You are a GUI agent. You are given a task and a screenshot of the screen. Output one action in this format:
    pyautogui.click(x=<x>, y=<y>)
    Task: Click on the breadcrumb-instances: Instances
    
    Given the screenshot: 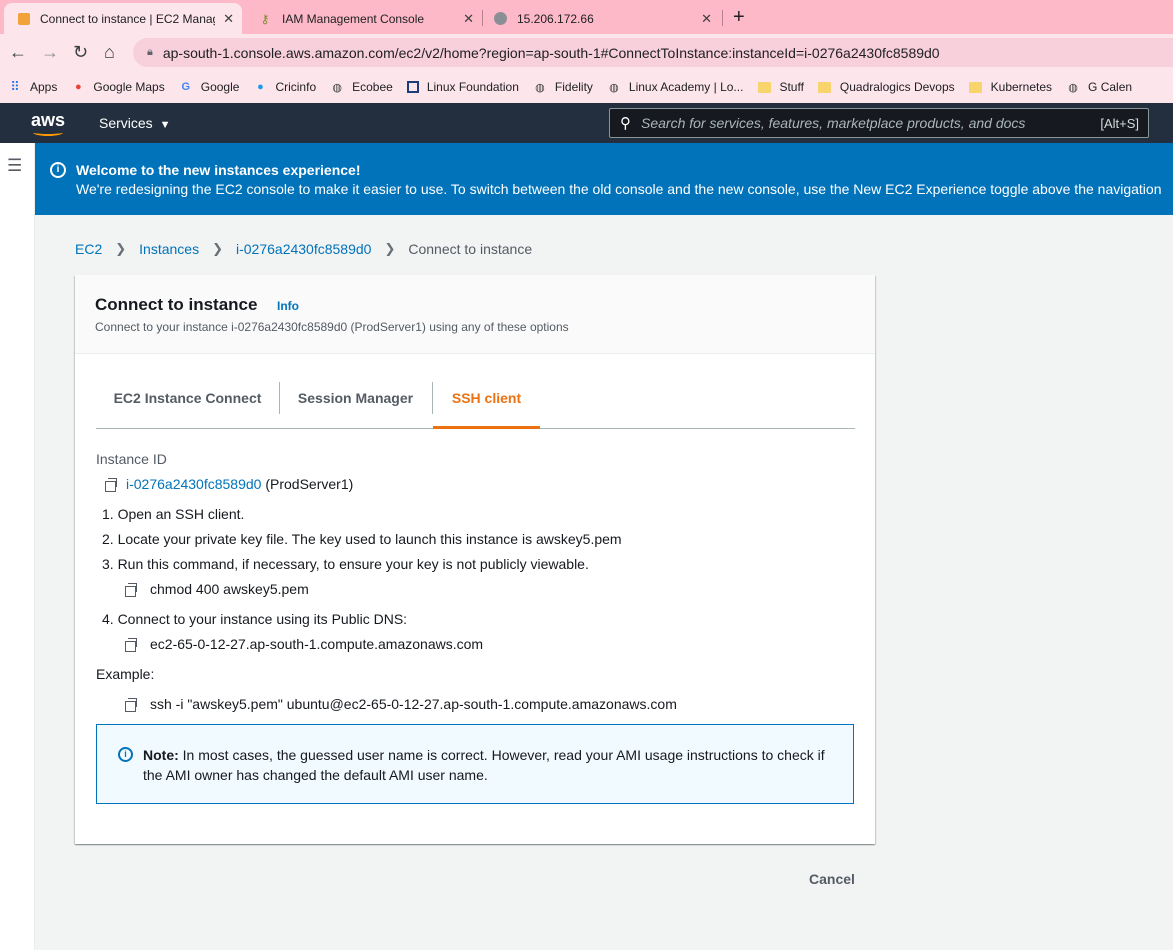 What is the action you would take?
    pyautogui.click(x=169, y=249)
    